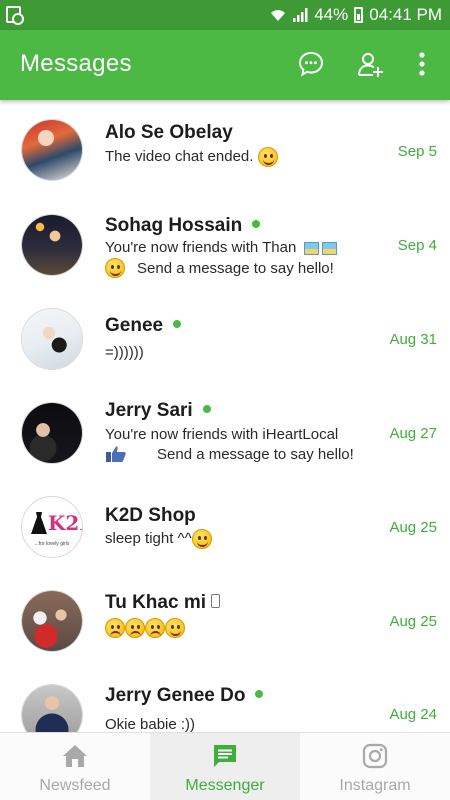 The image size is (450, 800). I want to click on tab-instagram: Instagram, so click(375, 766).